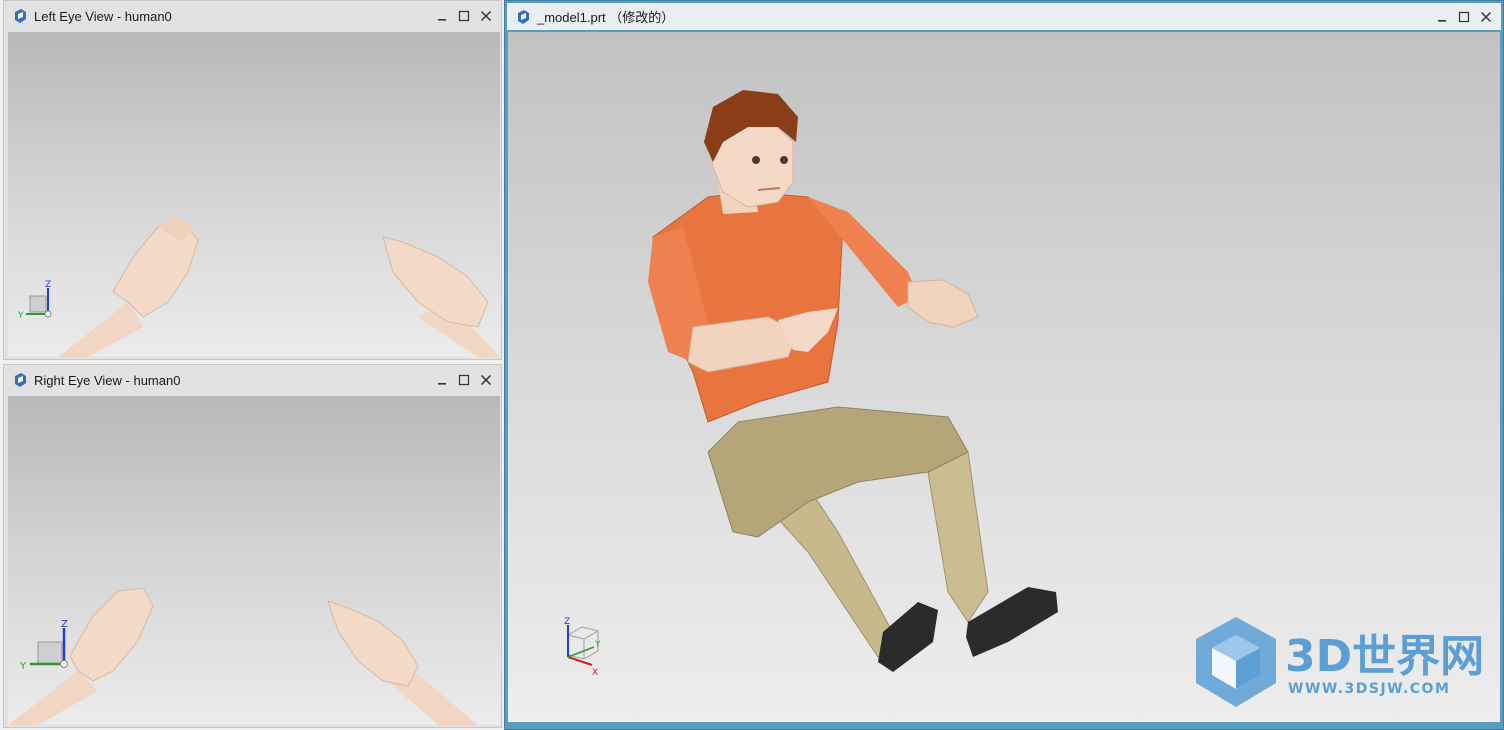 This screenshot has width=1504, height=730. I want to click on window-title: Right Eye View - human0, so click(107, 380).